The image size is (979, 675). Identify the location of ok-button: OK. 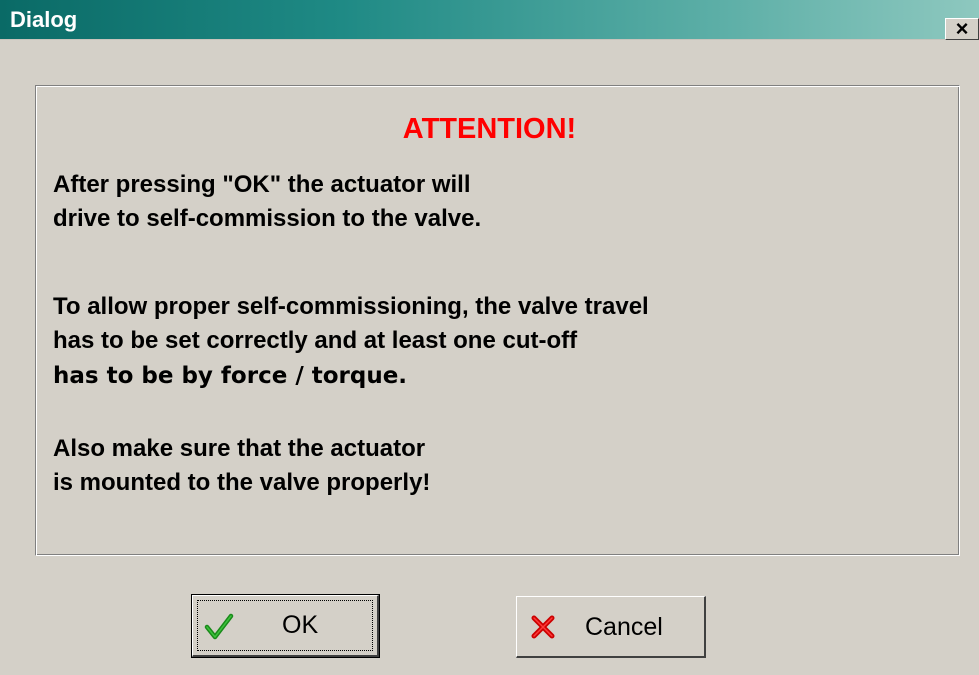
(285, 626).